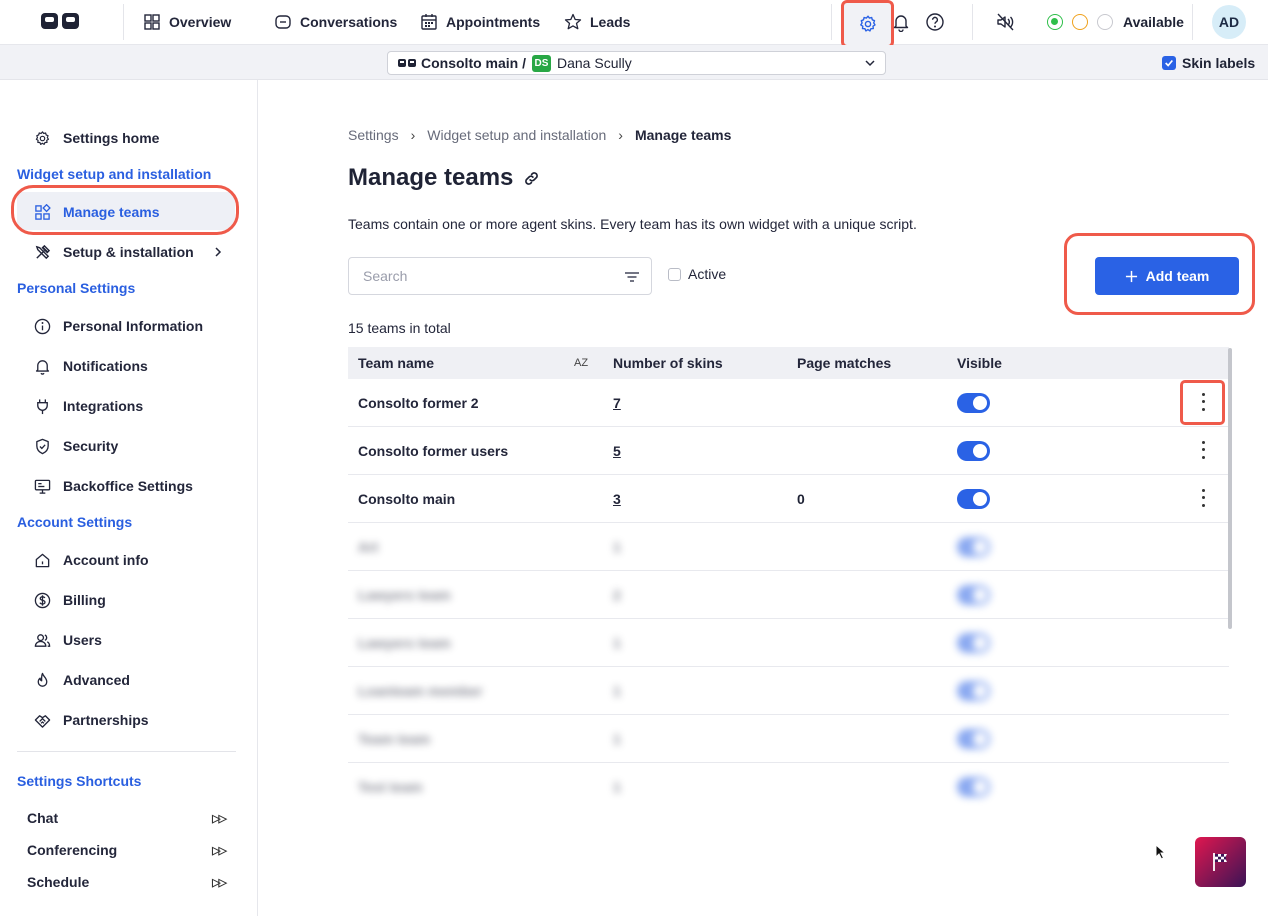 Image resolution: width=1268 pixels, height=916 pixels. What do you see at coordinates (129, 252) in the screenshot?
I see `sidebar-item-setup-installation: Setup & installation` at bounding box center [129, 252].